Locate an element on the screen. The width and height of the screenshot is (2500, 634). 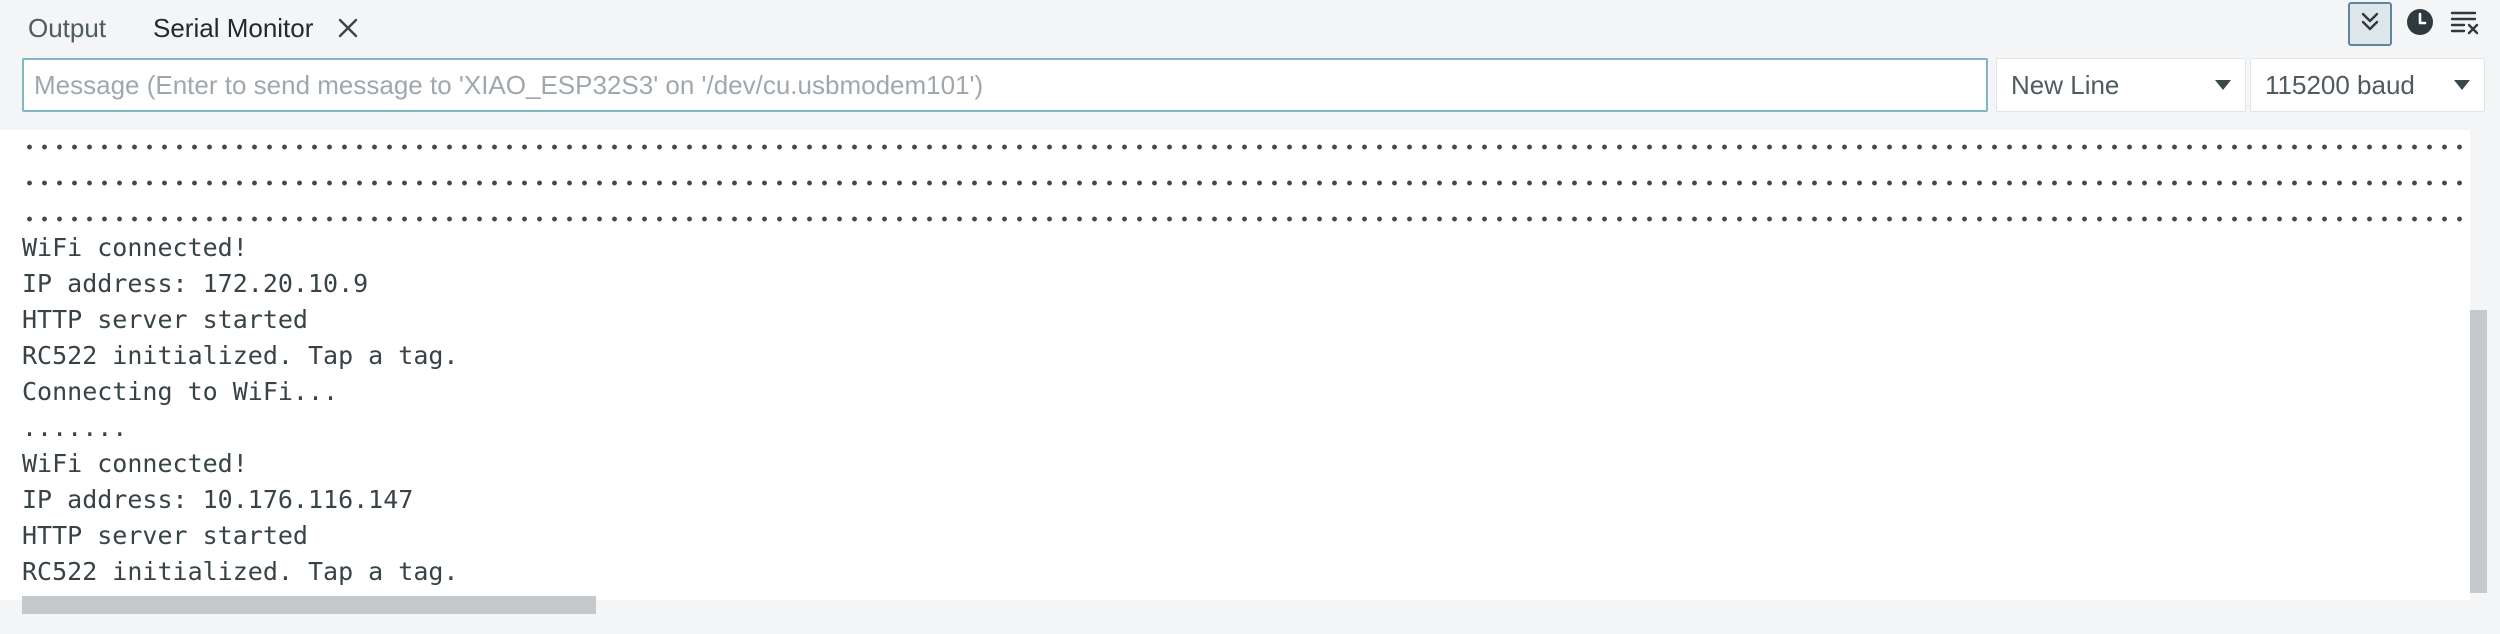
chevrons-down-icon is located at coordinates (2370, 24).